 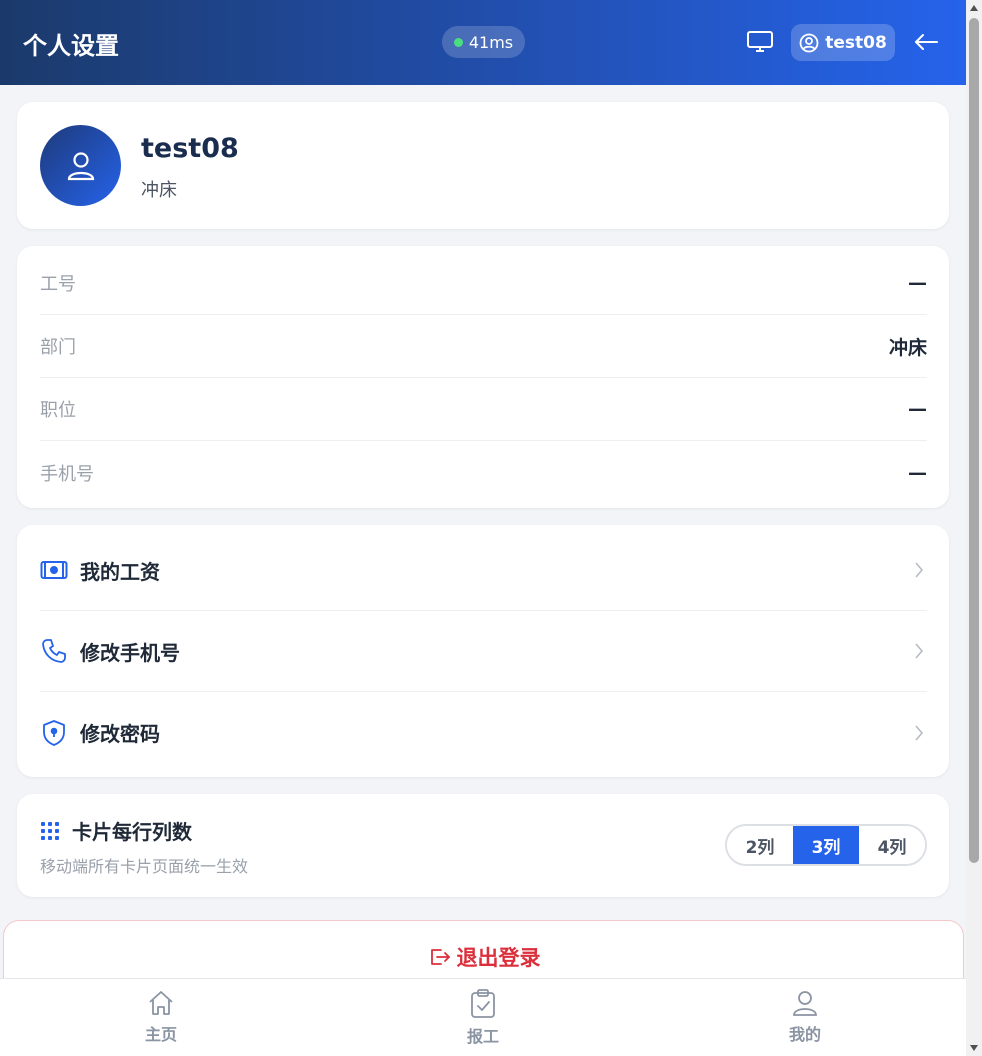 I want to click on cash-icon, so click(x=54, y=570).